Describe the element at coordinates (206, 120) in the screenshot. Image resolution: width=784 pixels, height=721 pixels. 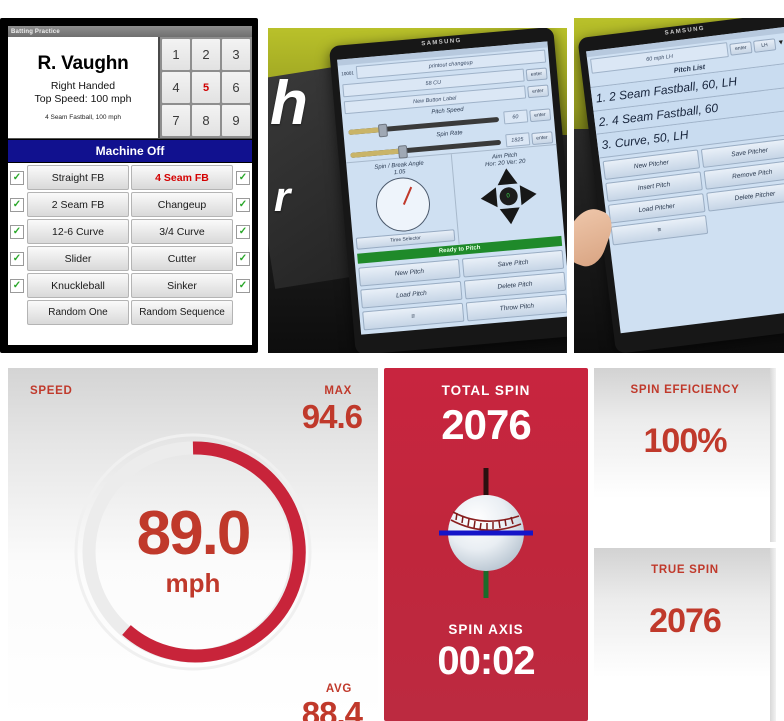
I see `keypad-key-8: 8` at that location.